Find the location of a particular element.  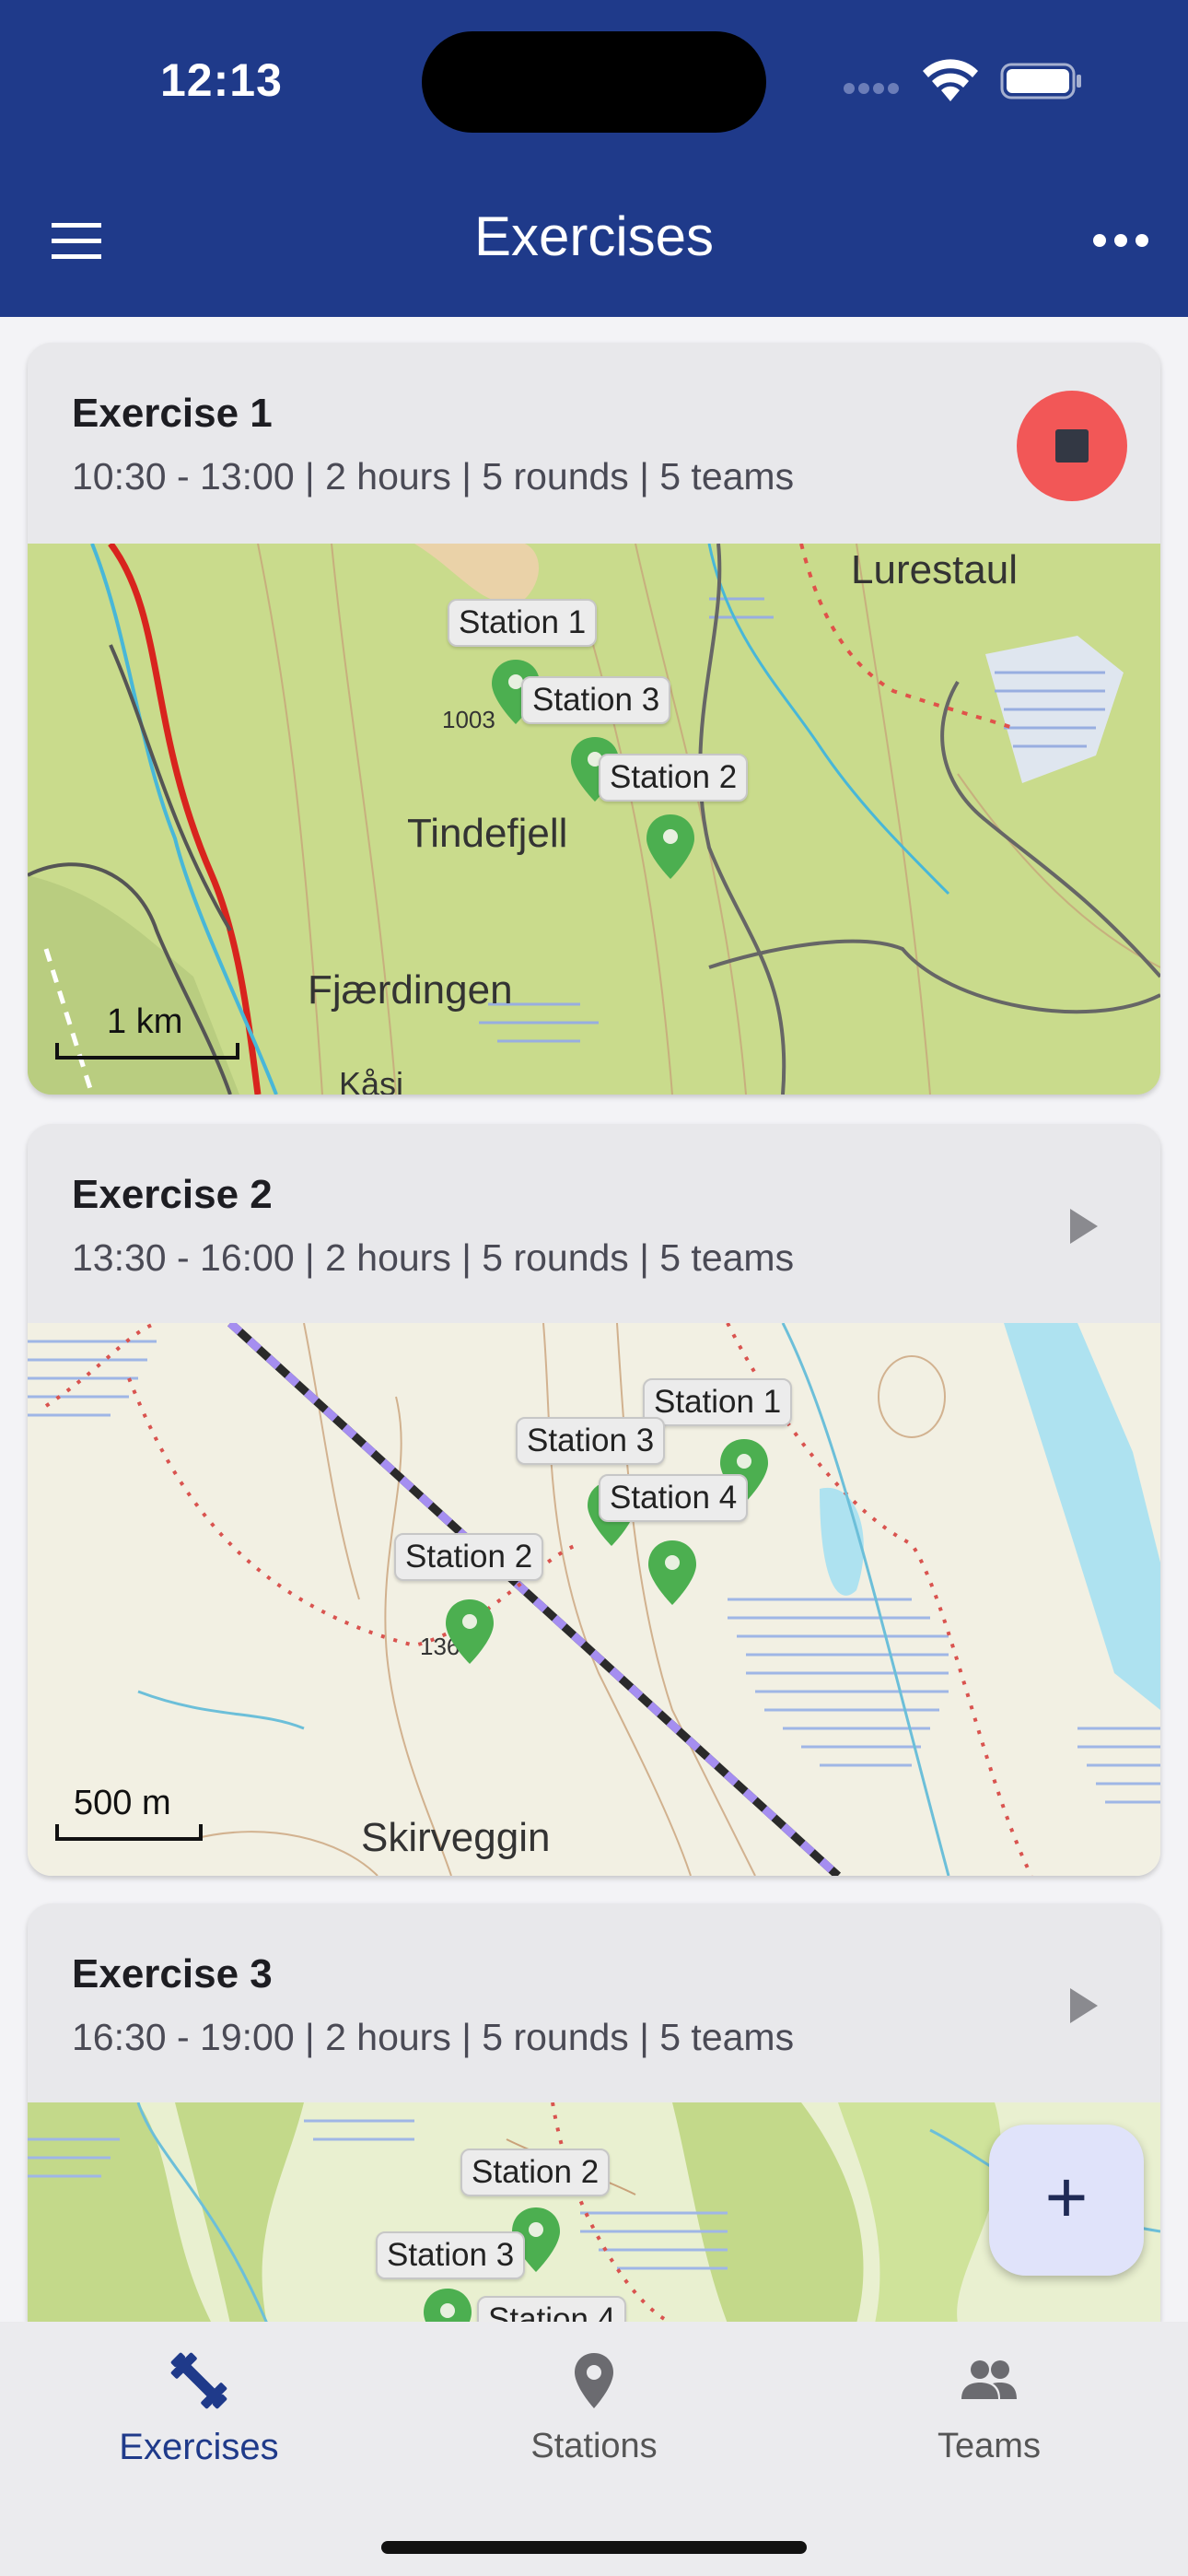

exercise-title: Exercise 3 is located at coordinates (172, 1973).